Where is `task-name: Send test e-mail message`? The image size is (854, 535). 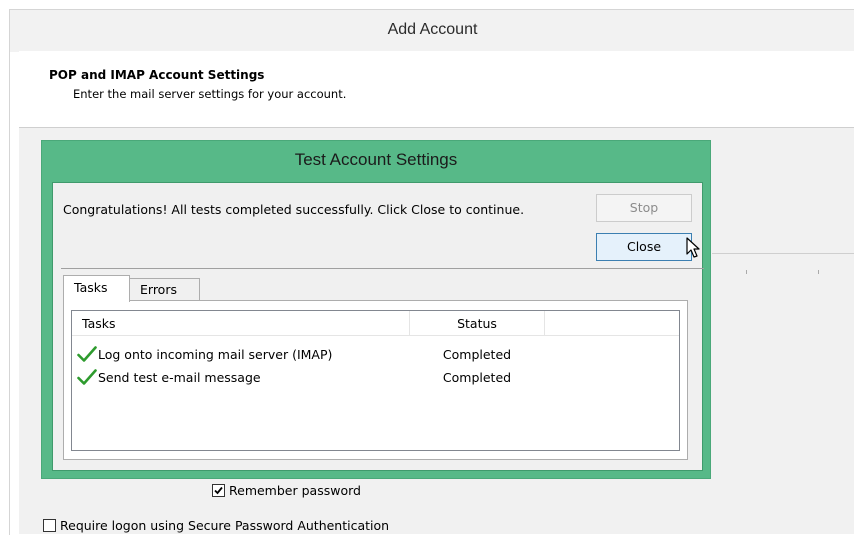
task-name: Send test e-mail message is located at coordinates (179, 377).